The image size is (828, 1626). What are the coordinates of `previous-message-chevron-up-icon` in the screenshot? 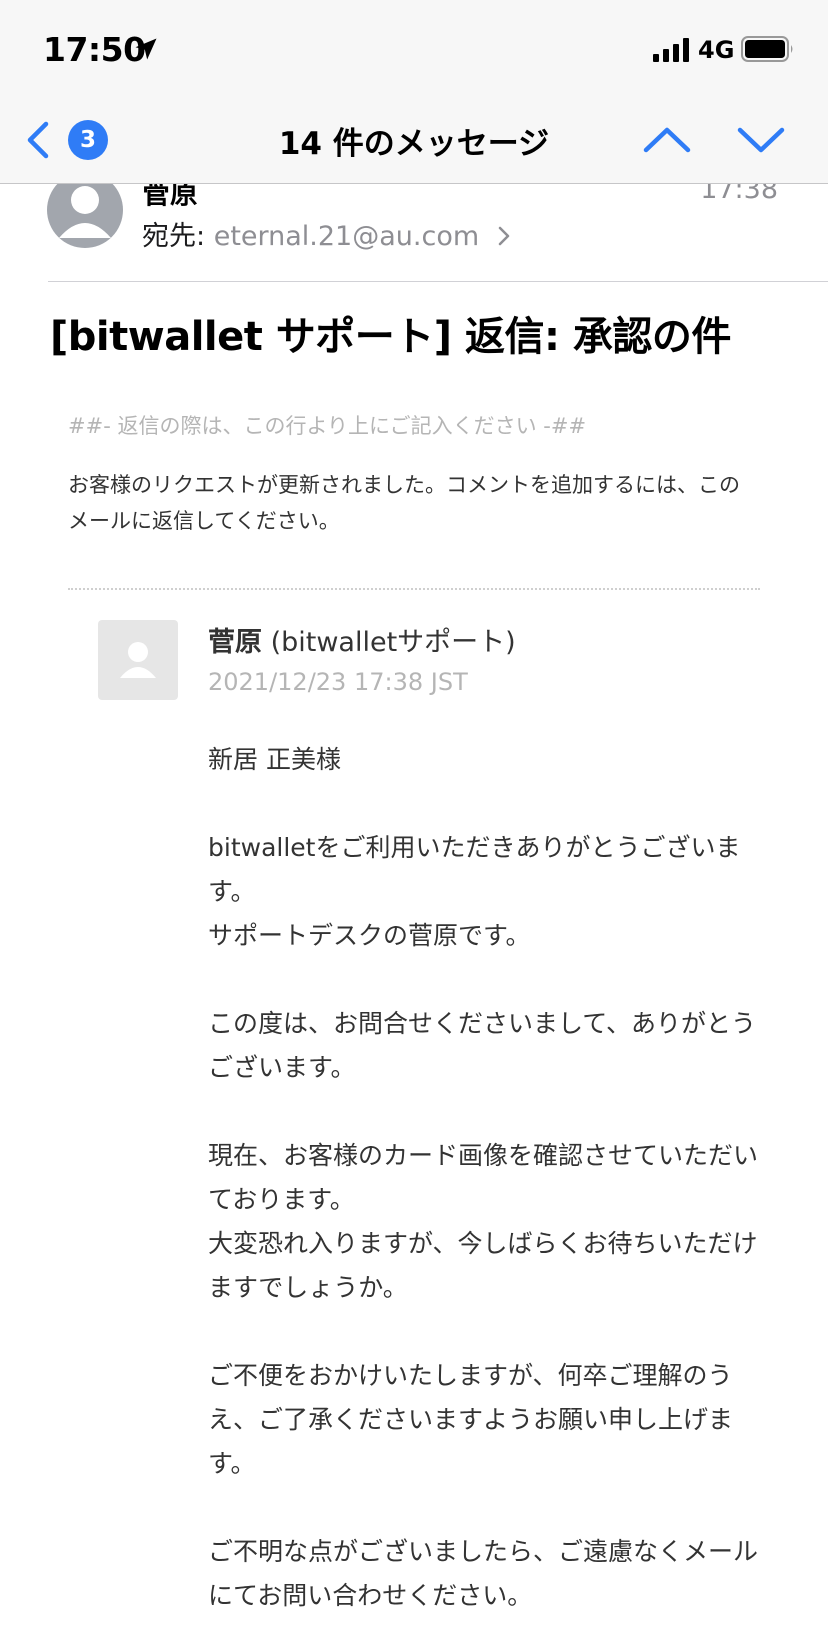 It's located at (667, 140).